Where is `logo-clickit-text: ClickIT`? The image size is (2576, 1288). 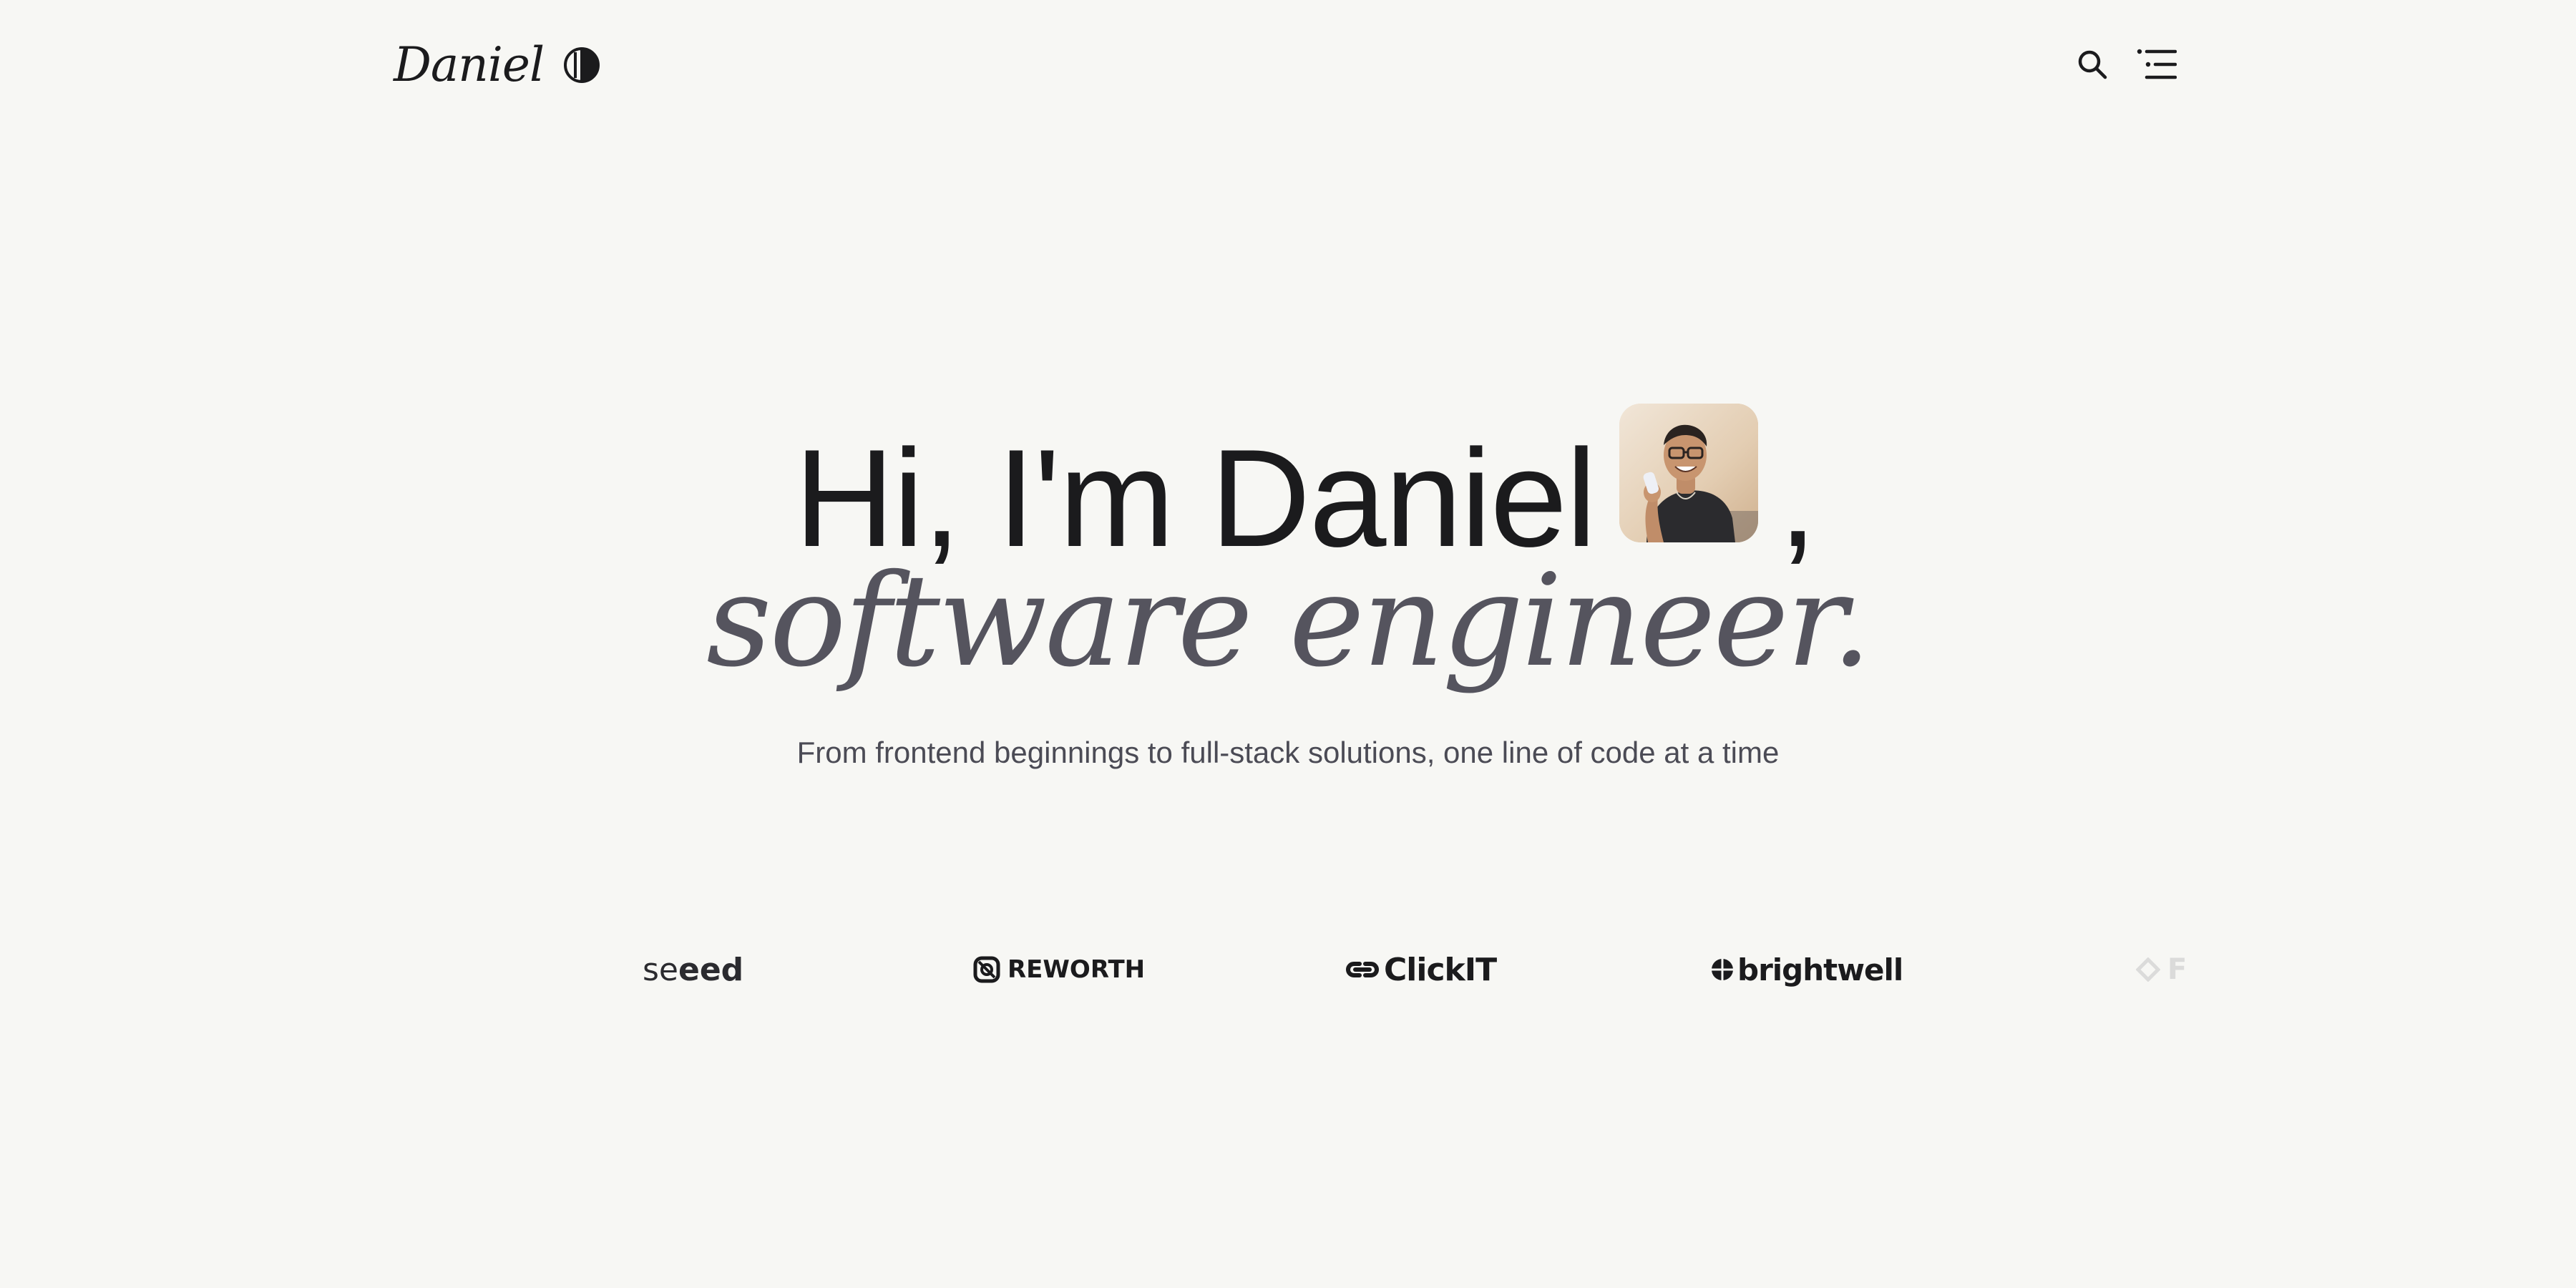 logo-clickit-text: ClickIT is located at coordinates (1440, 969).